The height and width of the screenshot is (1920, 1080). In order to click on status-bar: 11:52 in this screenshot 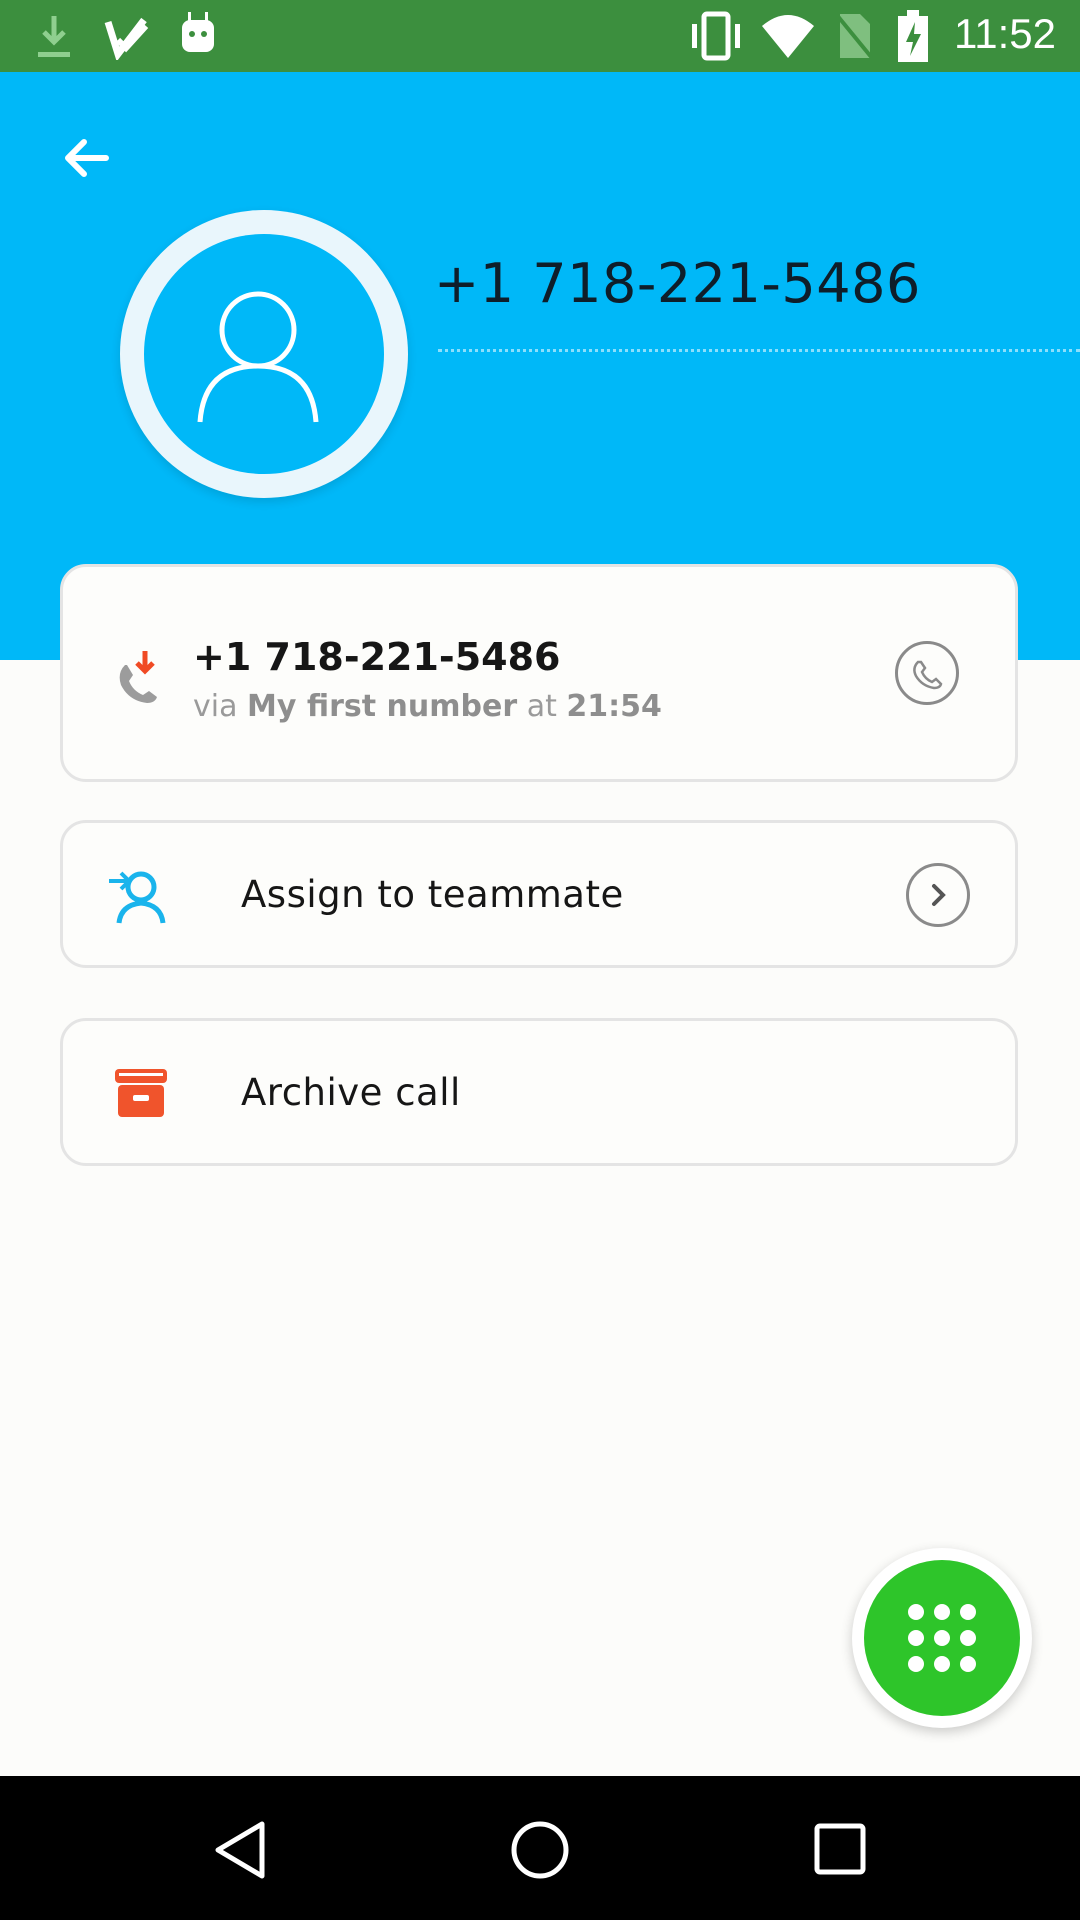, I will do `click(540, 36)`.